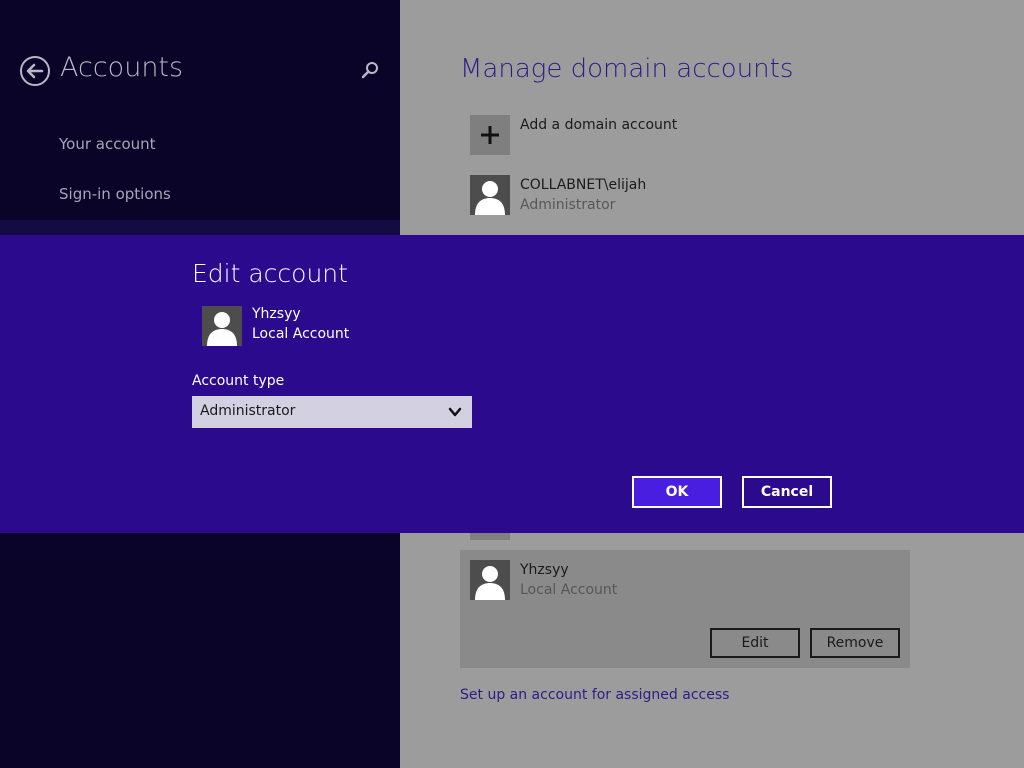 This screenshot has width=1024, height=768. Describe the element at coordinates (455, 412) in the screenshot. I see `chevron-down-icon` at that location.